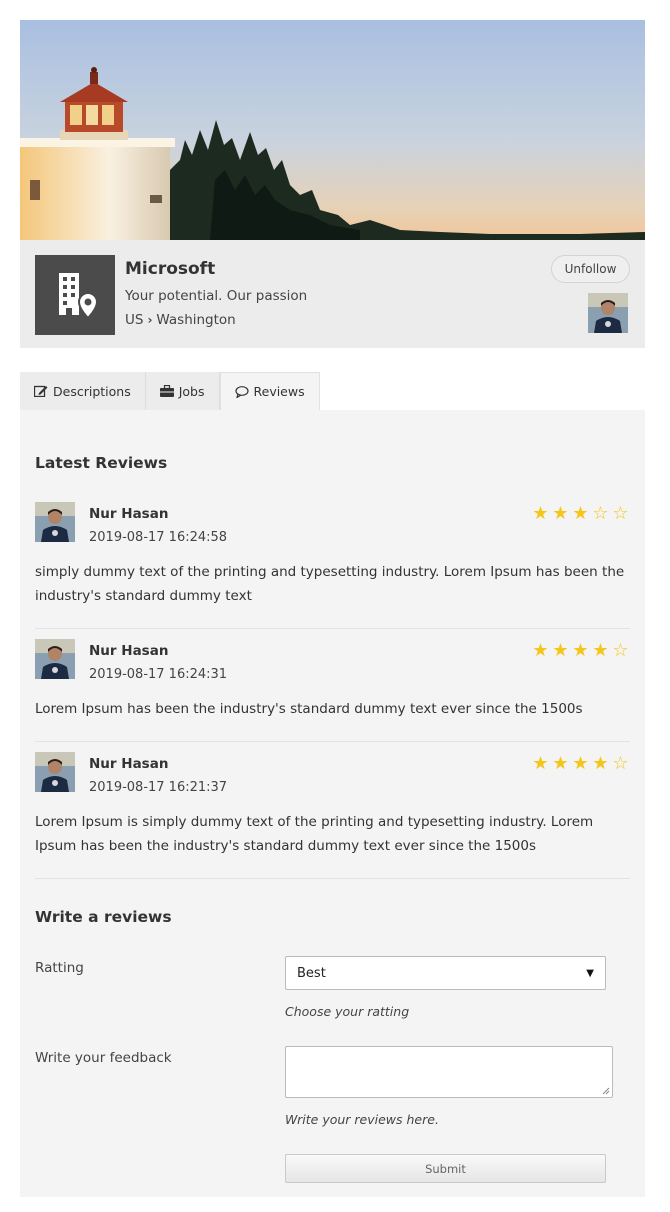  I want to click on rating-select: Best ▼, so click(445, 973).